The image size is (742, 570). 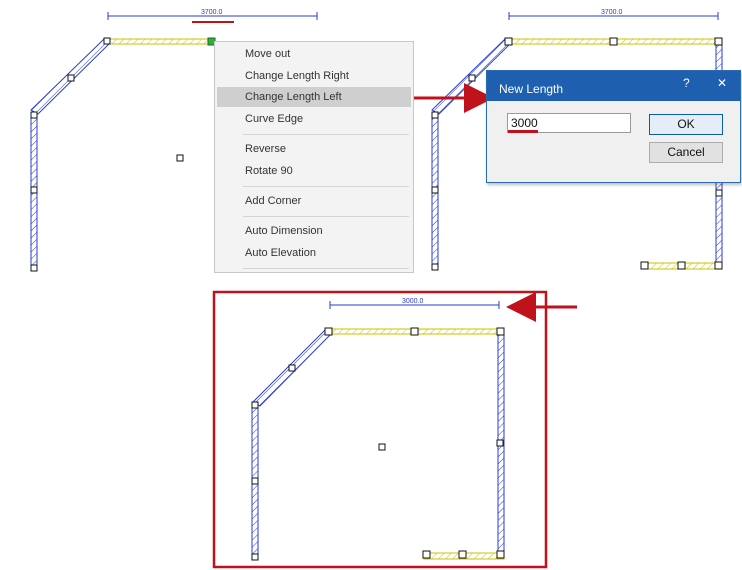 What do you see at coordinates (523, 131) in the screenshot?
I see `input-value-underline` at bounding box center [523, 131].